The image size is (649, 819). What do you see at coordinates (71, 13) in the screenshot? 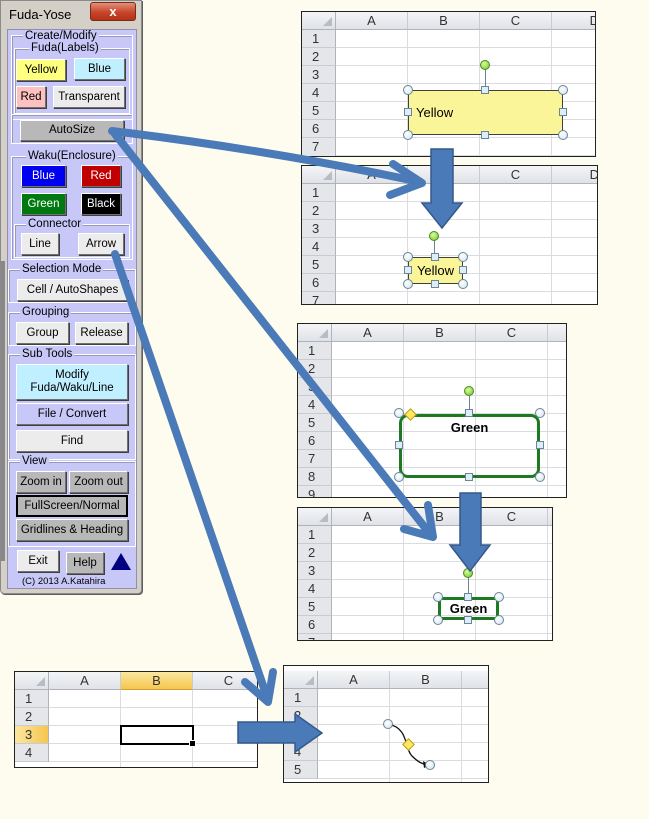
I see `title-bar: Fuda-Yose x` at bounding box center [71, 13].